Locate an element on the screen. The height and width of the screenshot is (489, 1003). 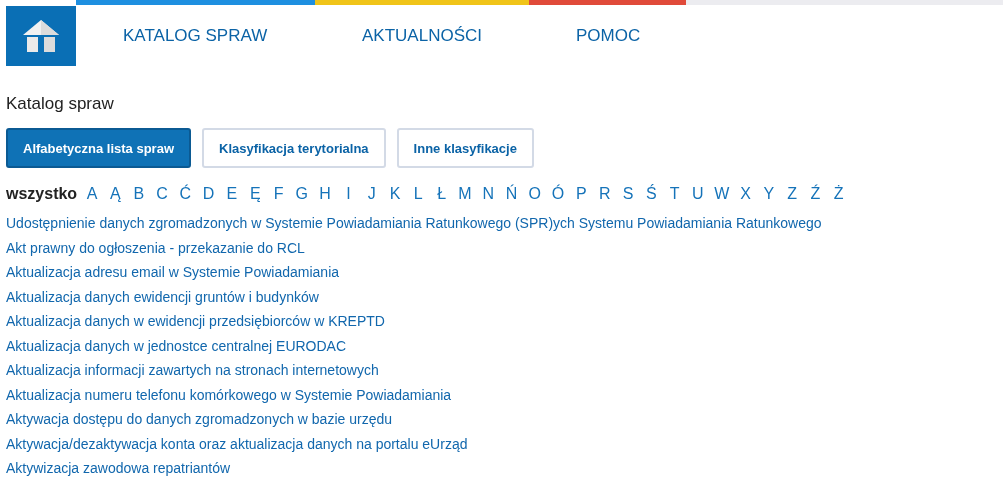
letter-filter: S is located at coordinates (627, 194).